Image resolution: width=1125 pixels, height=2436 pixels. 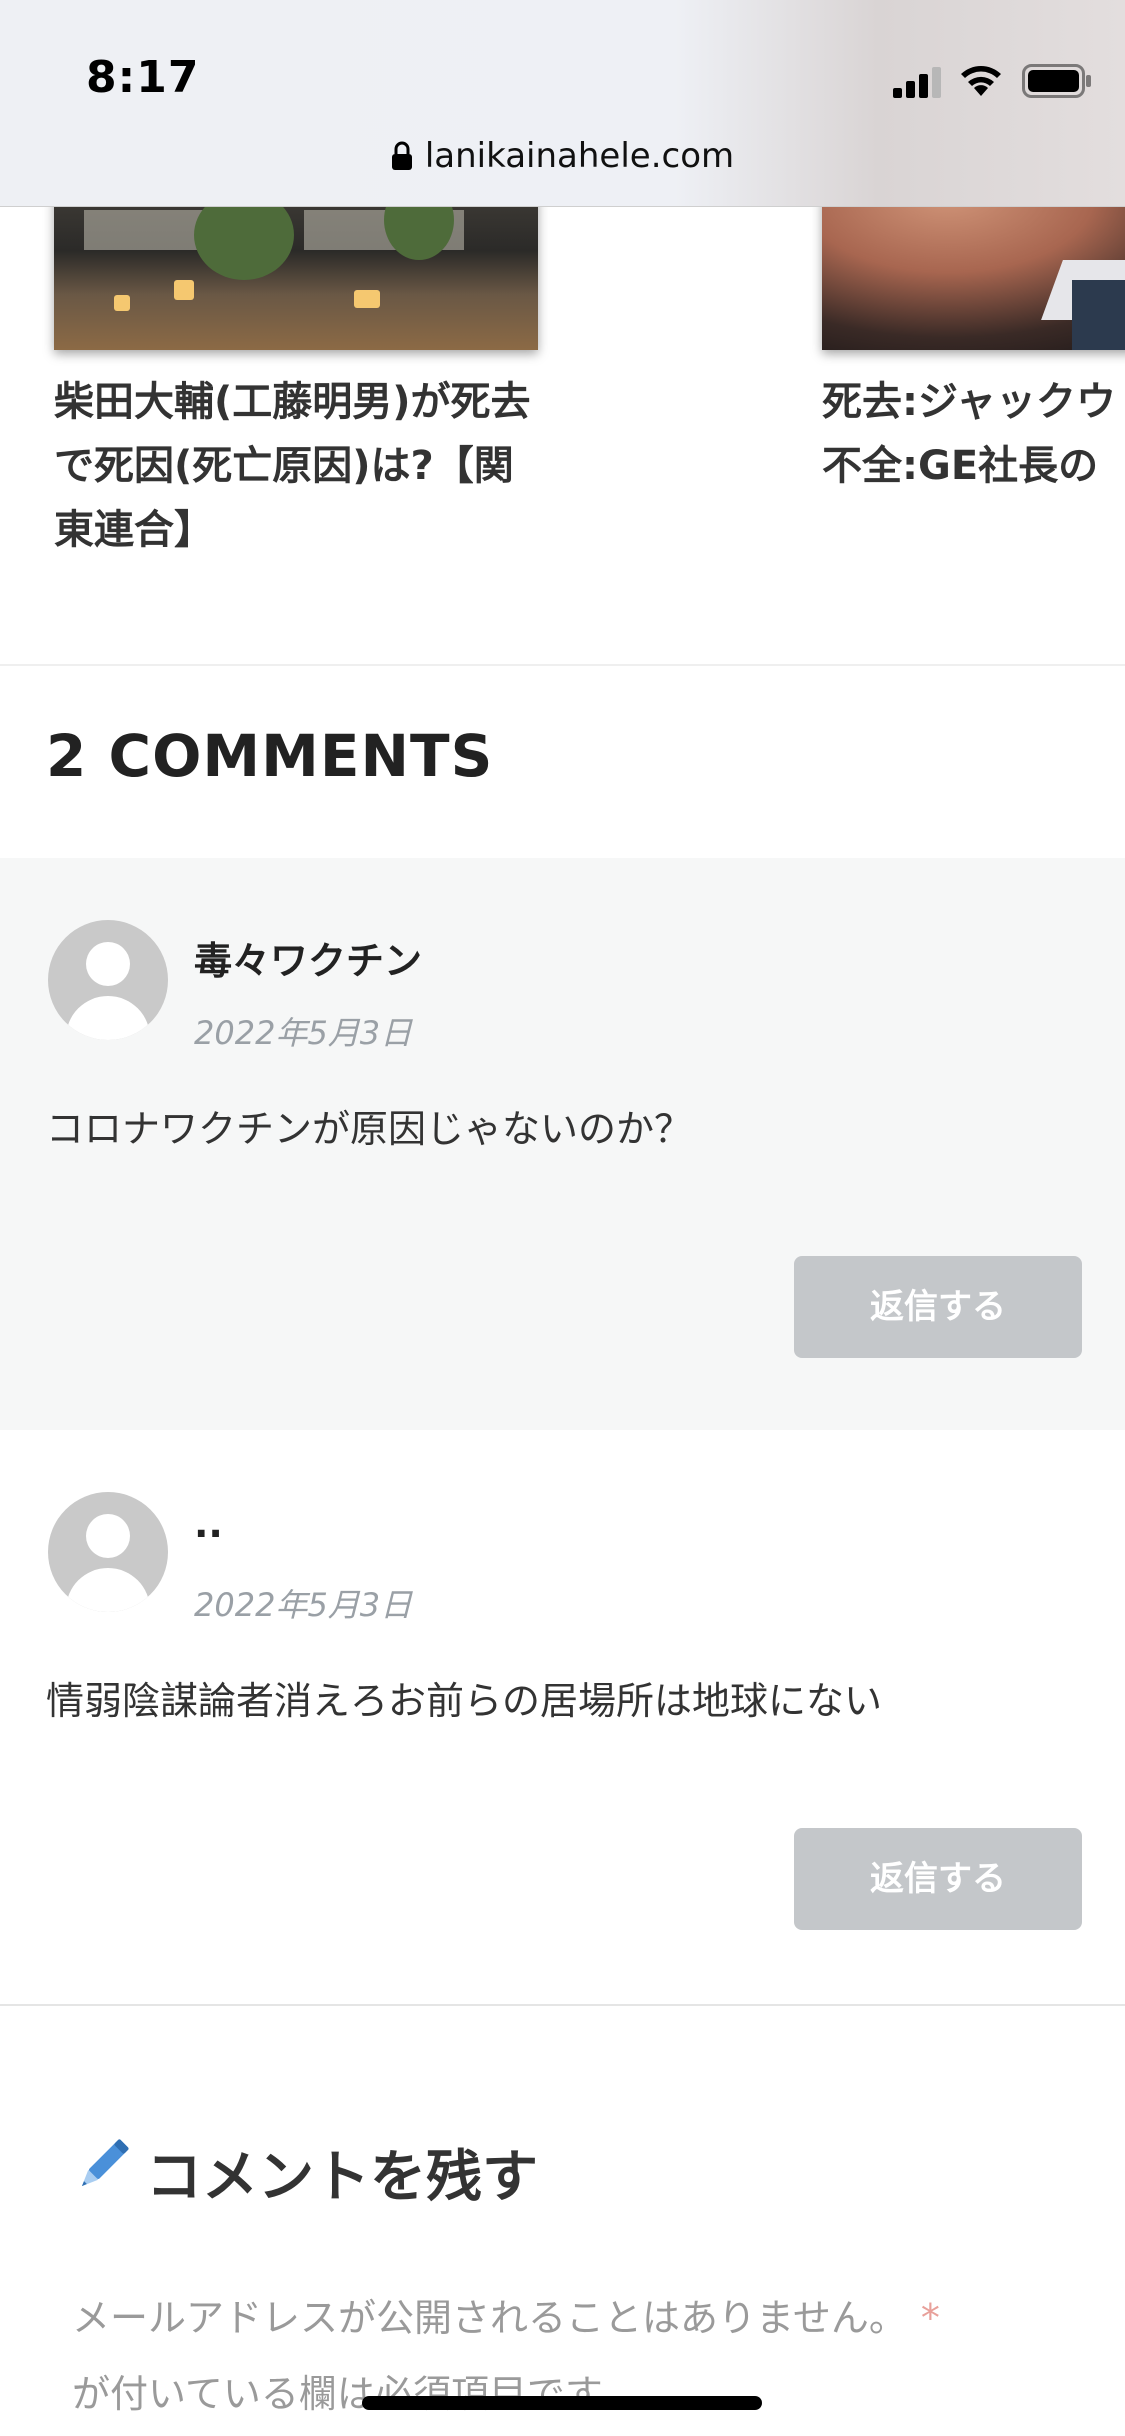 What do you see at coordinates (969, 402) in the screenshot?
I see `related-post-title-line: 死去:ジャックウ` at bounding box center [969, 402].